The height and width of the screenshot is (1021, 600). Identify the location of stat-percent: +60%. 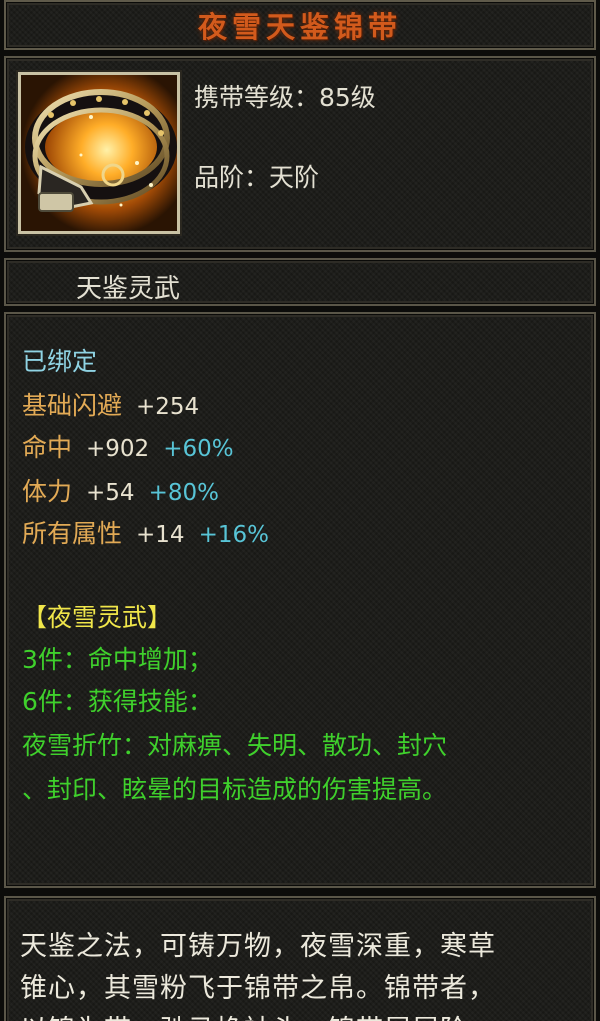
(198, 449).